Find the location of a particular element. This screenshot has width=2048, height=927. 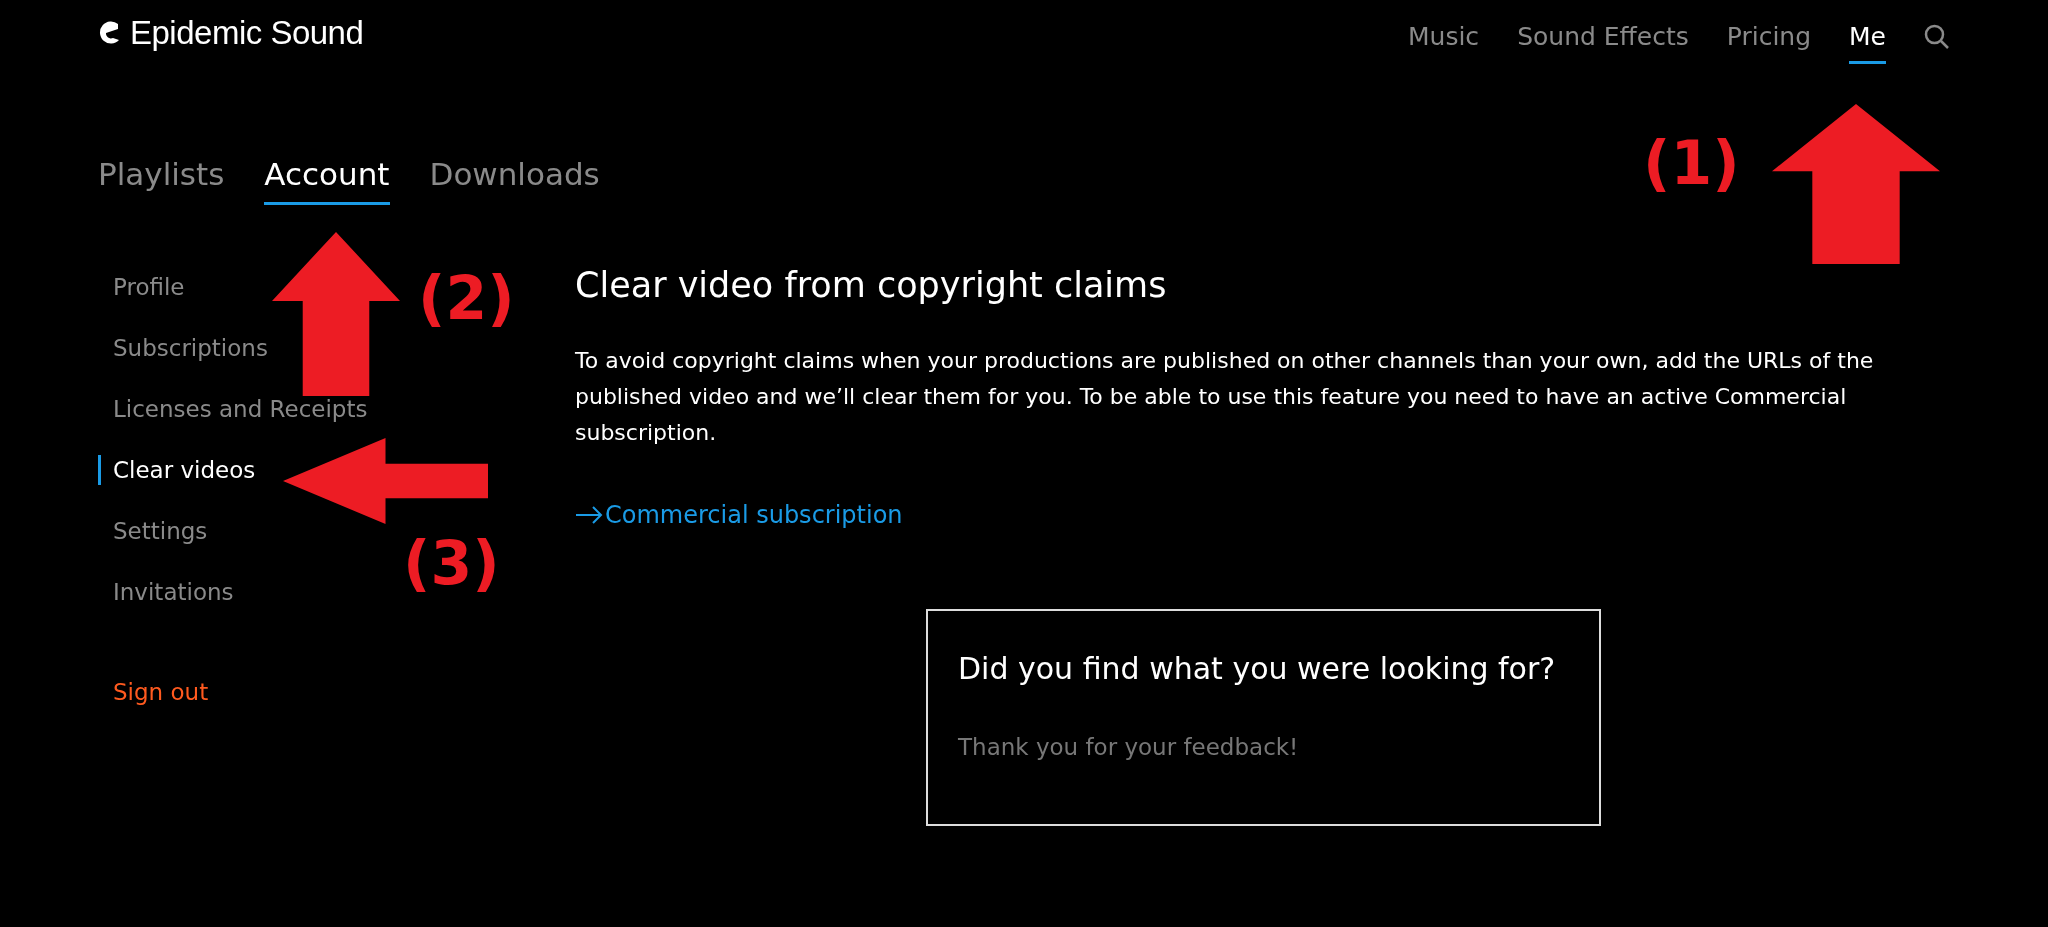

tab: Downloads is located at coordinates (514, 180).